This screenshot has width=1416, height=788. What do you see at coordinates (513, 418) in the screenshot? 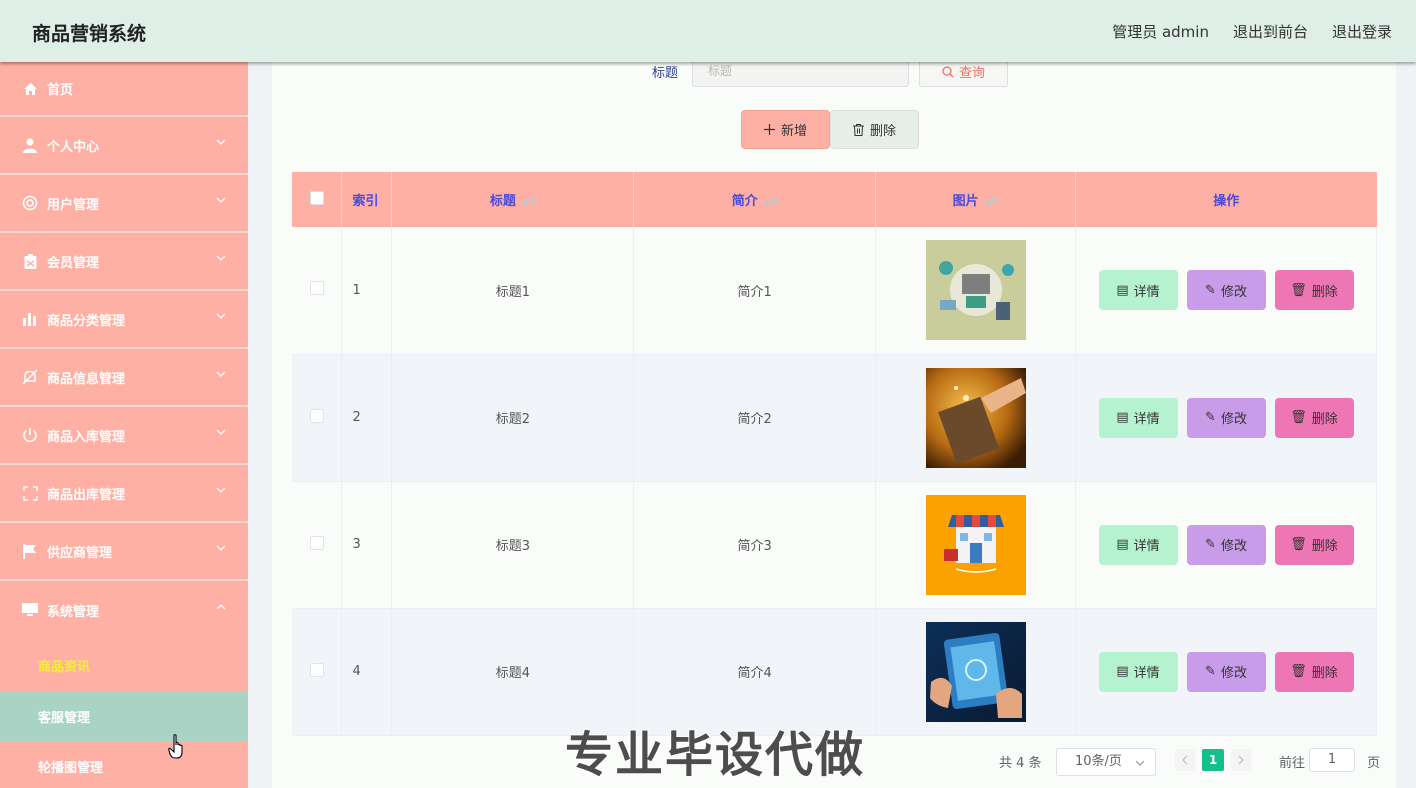
I see `row-title: 标题2` at bounding box center [513, 418].